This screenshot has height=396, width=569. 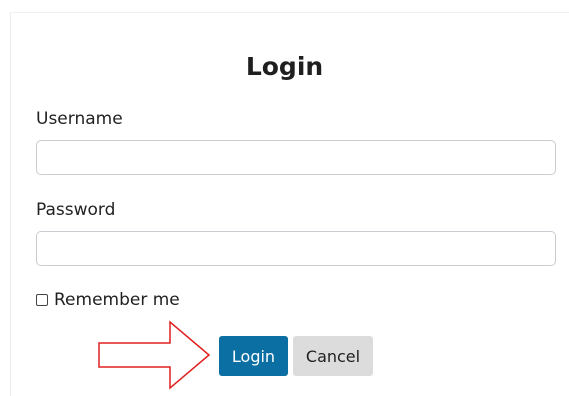 I want to click on page-title: Login, so click(x=284, y=66).